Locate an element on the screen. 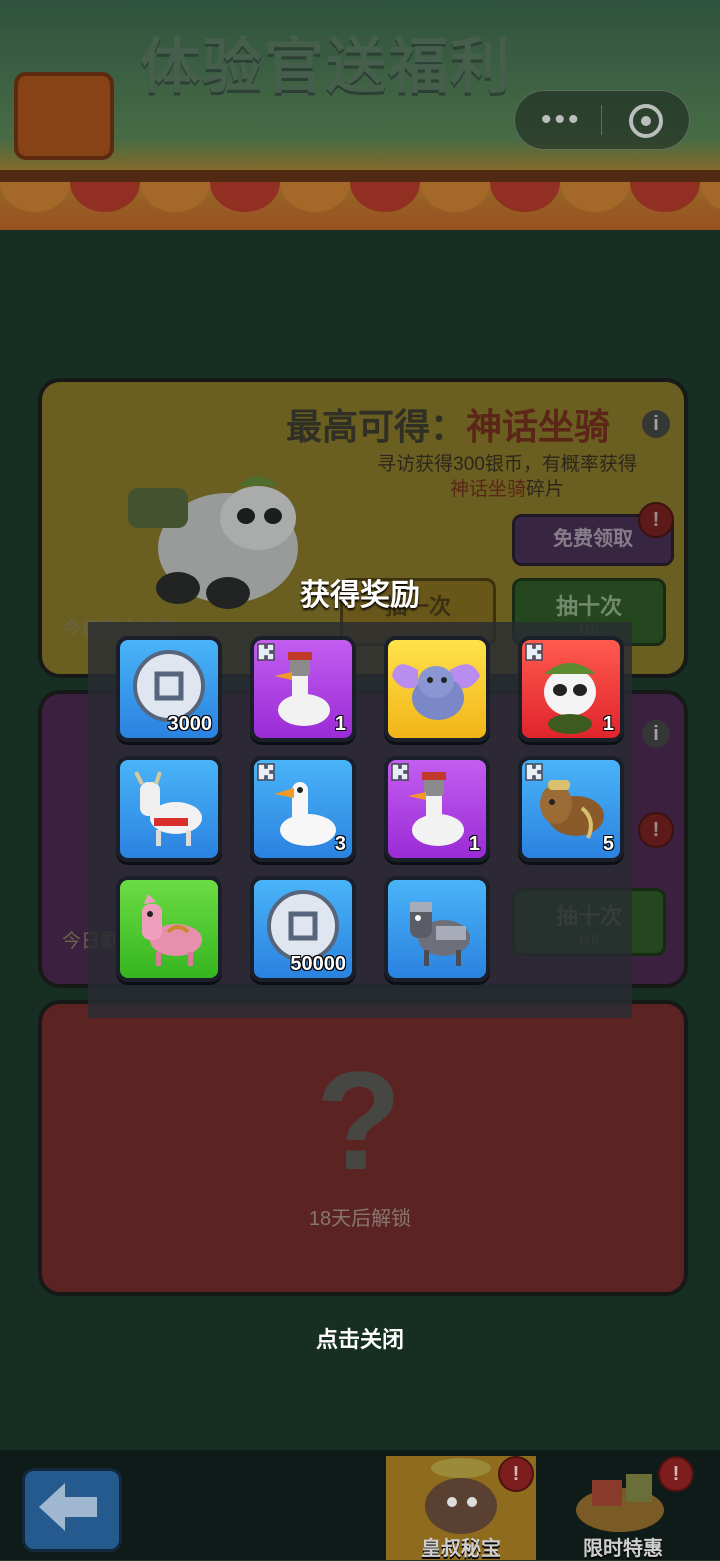  reward-item-armored-horse is located at coordinates (437, 929).